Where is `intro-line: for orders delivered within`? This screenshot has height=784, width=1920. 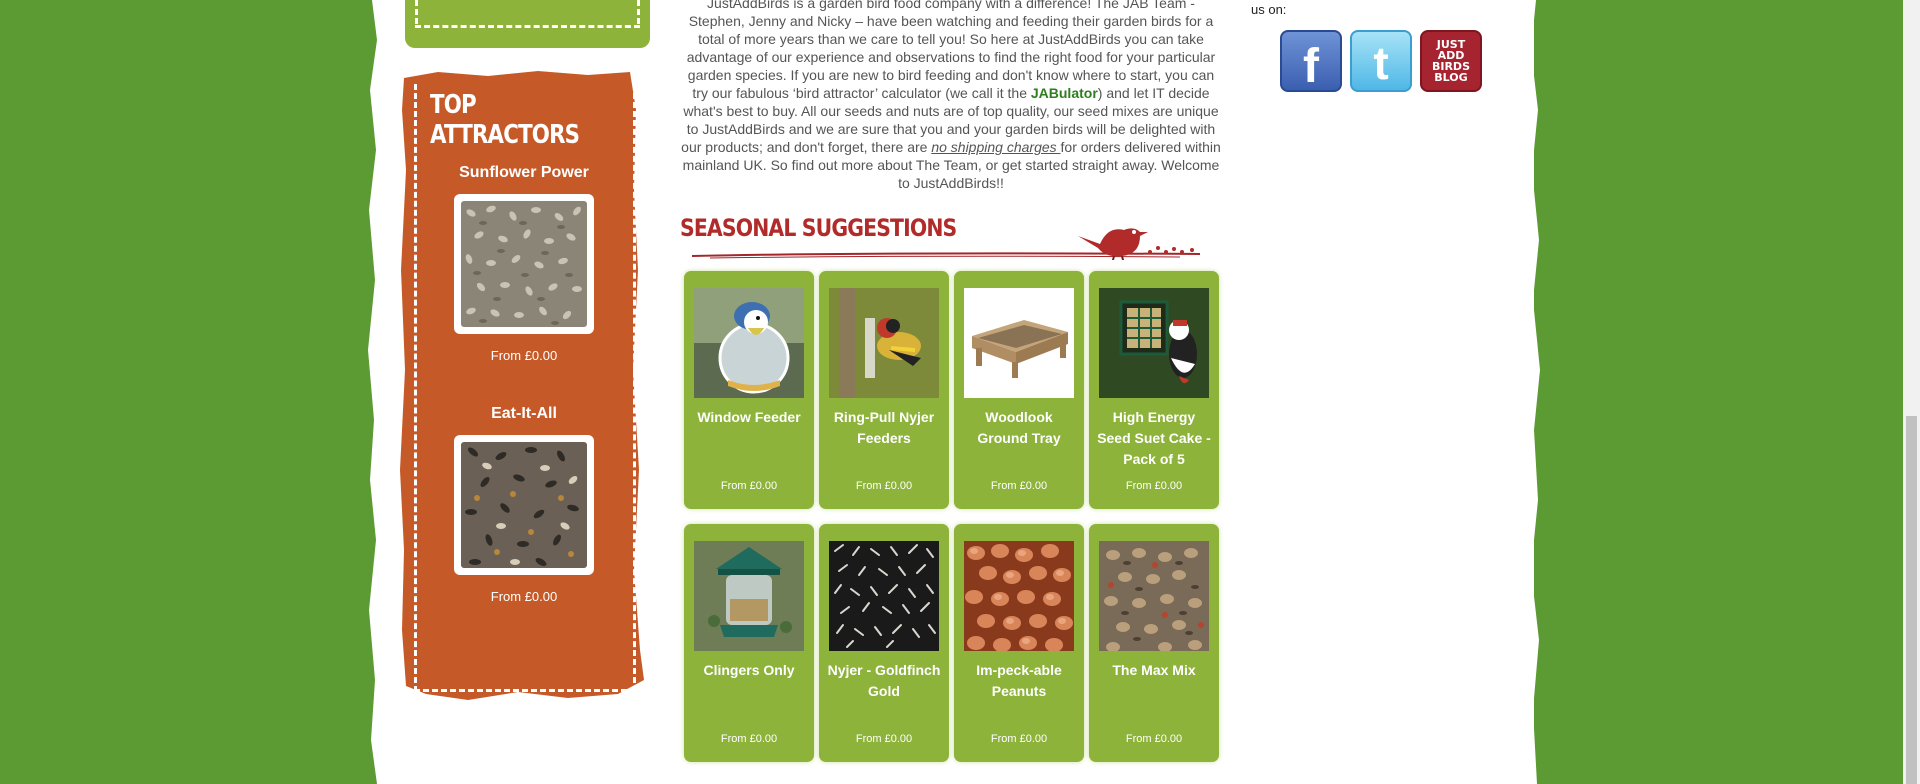
intro-line: for orders delivered within is located at coordinates (1140, 147).